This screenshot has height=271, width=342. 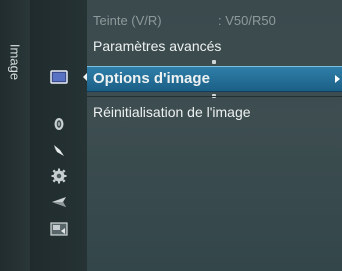 I want to click on tint-label: Teinte (V/R), so click(x=127, y=20).